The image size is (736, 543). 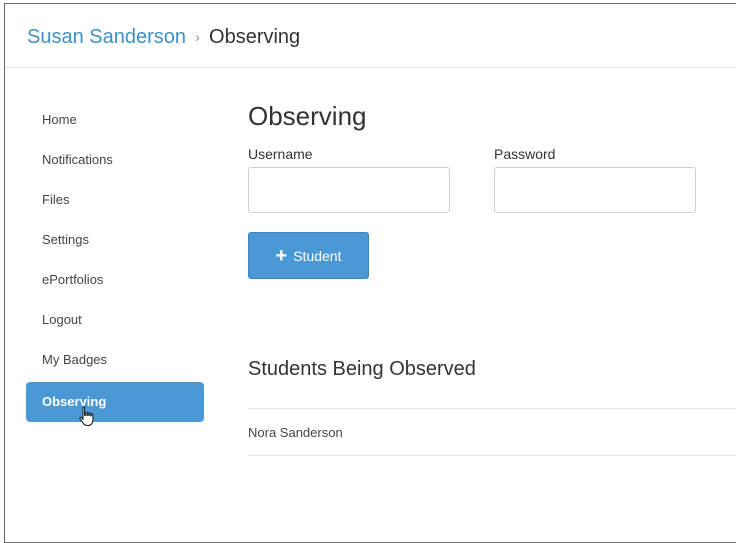 I want to click on add-student-button: + Student, so click(x=308, y=255).